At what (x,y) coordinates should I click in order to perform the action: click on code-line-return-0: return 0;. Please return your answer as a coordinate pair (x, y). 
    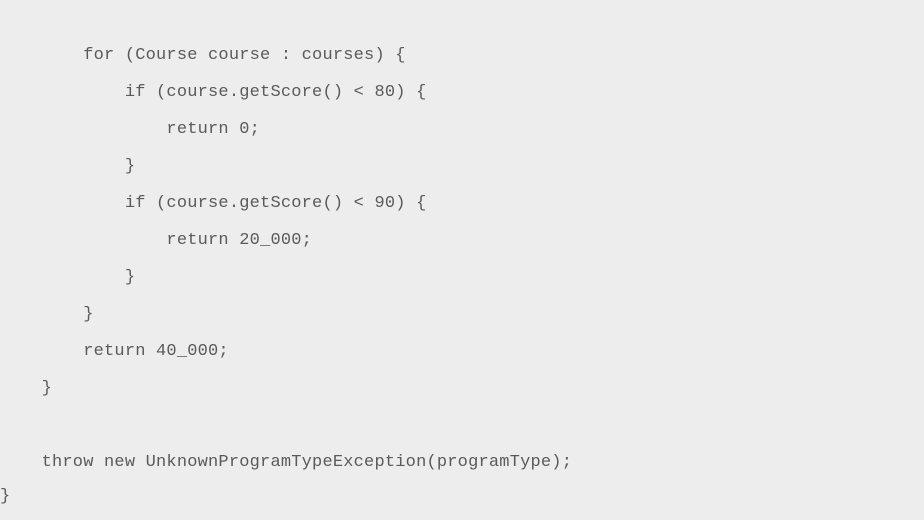
    Looking at the image, I should click on (130, 129).